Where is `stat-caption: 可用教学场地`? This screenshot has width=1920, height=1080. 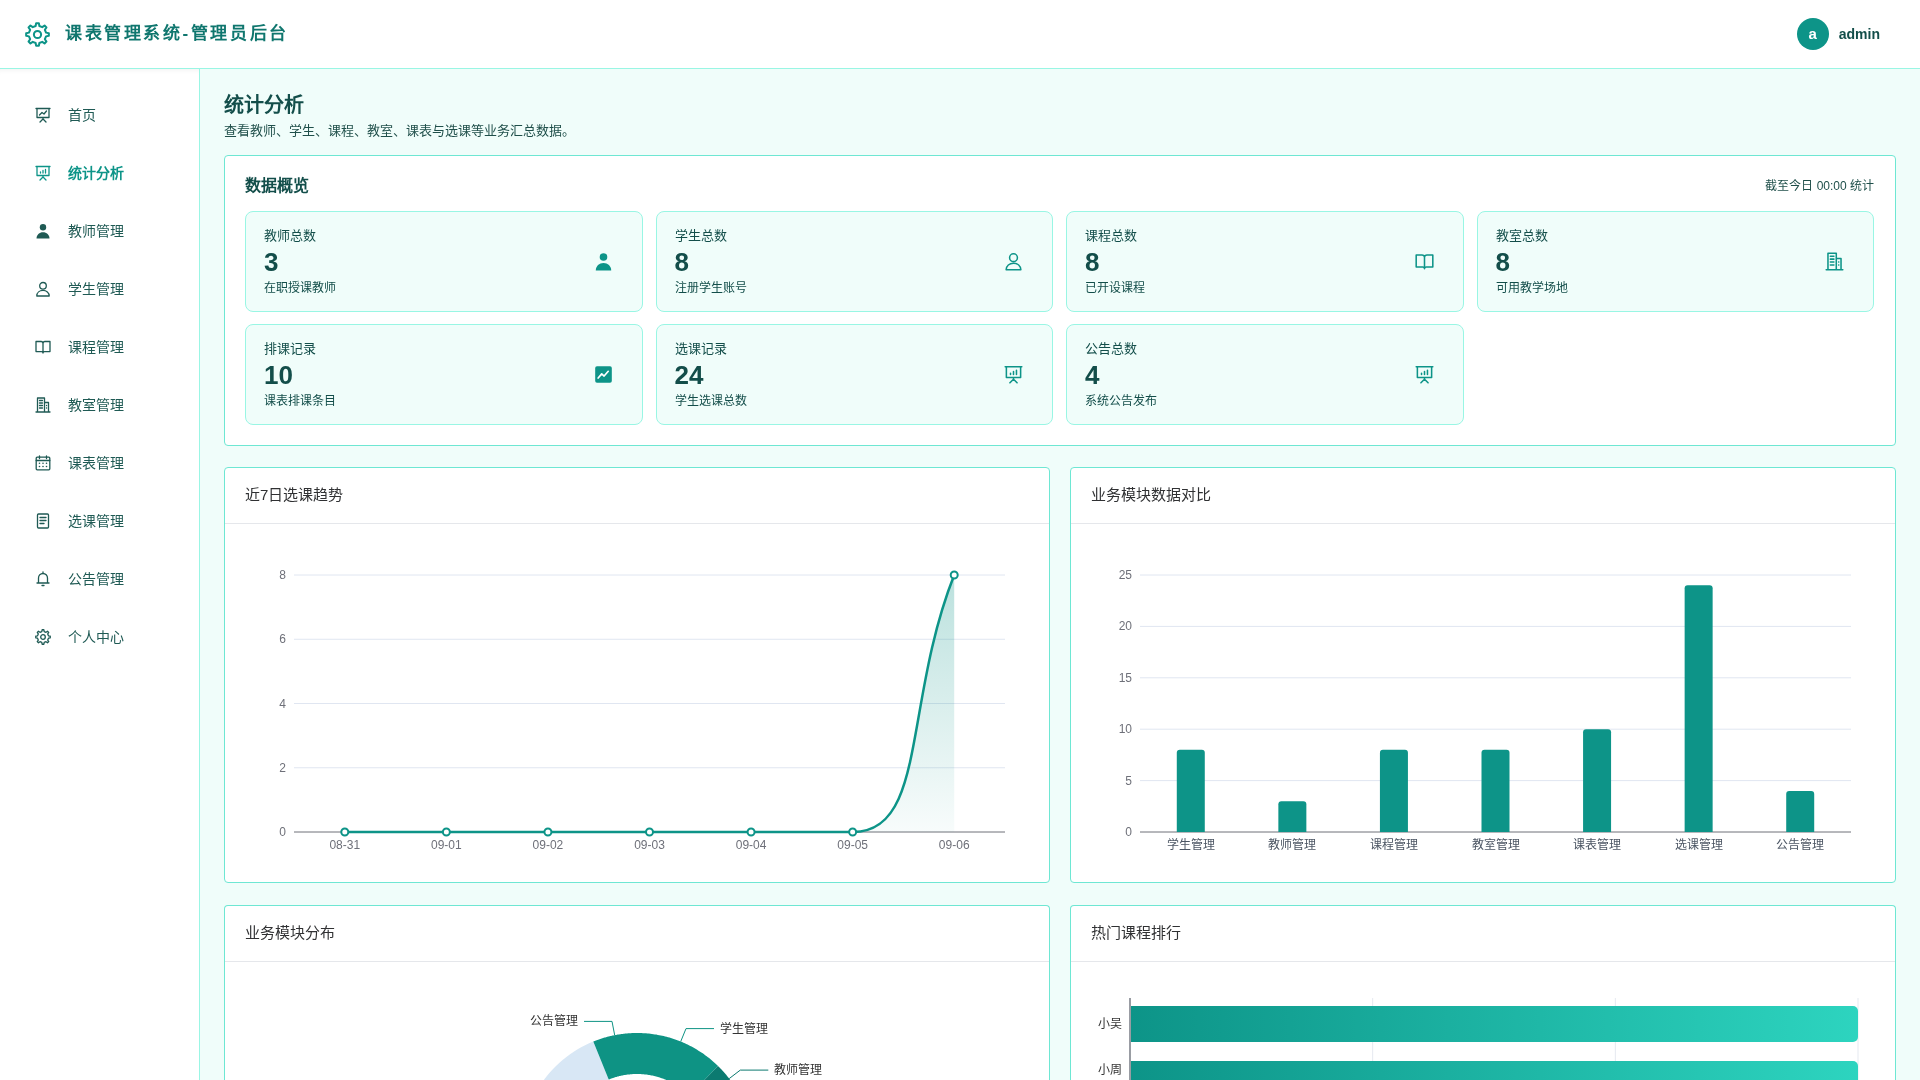 stat-caption: 可用教学场地 is located at coordinates (1531, 288).